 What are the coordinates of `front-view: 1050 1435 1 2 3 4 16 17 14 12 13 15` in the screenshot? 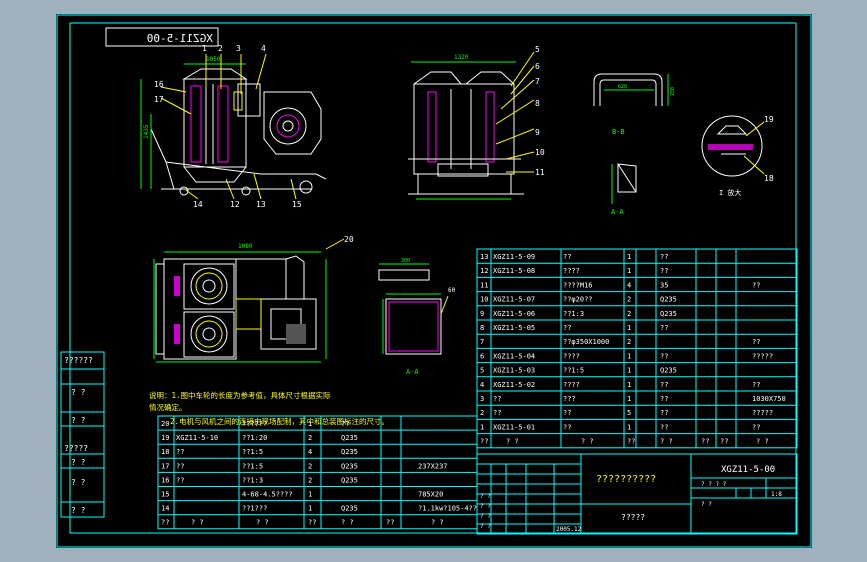 It's located at (233, 126).